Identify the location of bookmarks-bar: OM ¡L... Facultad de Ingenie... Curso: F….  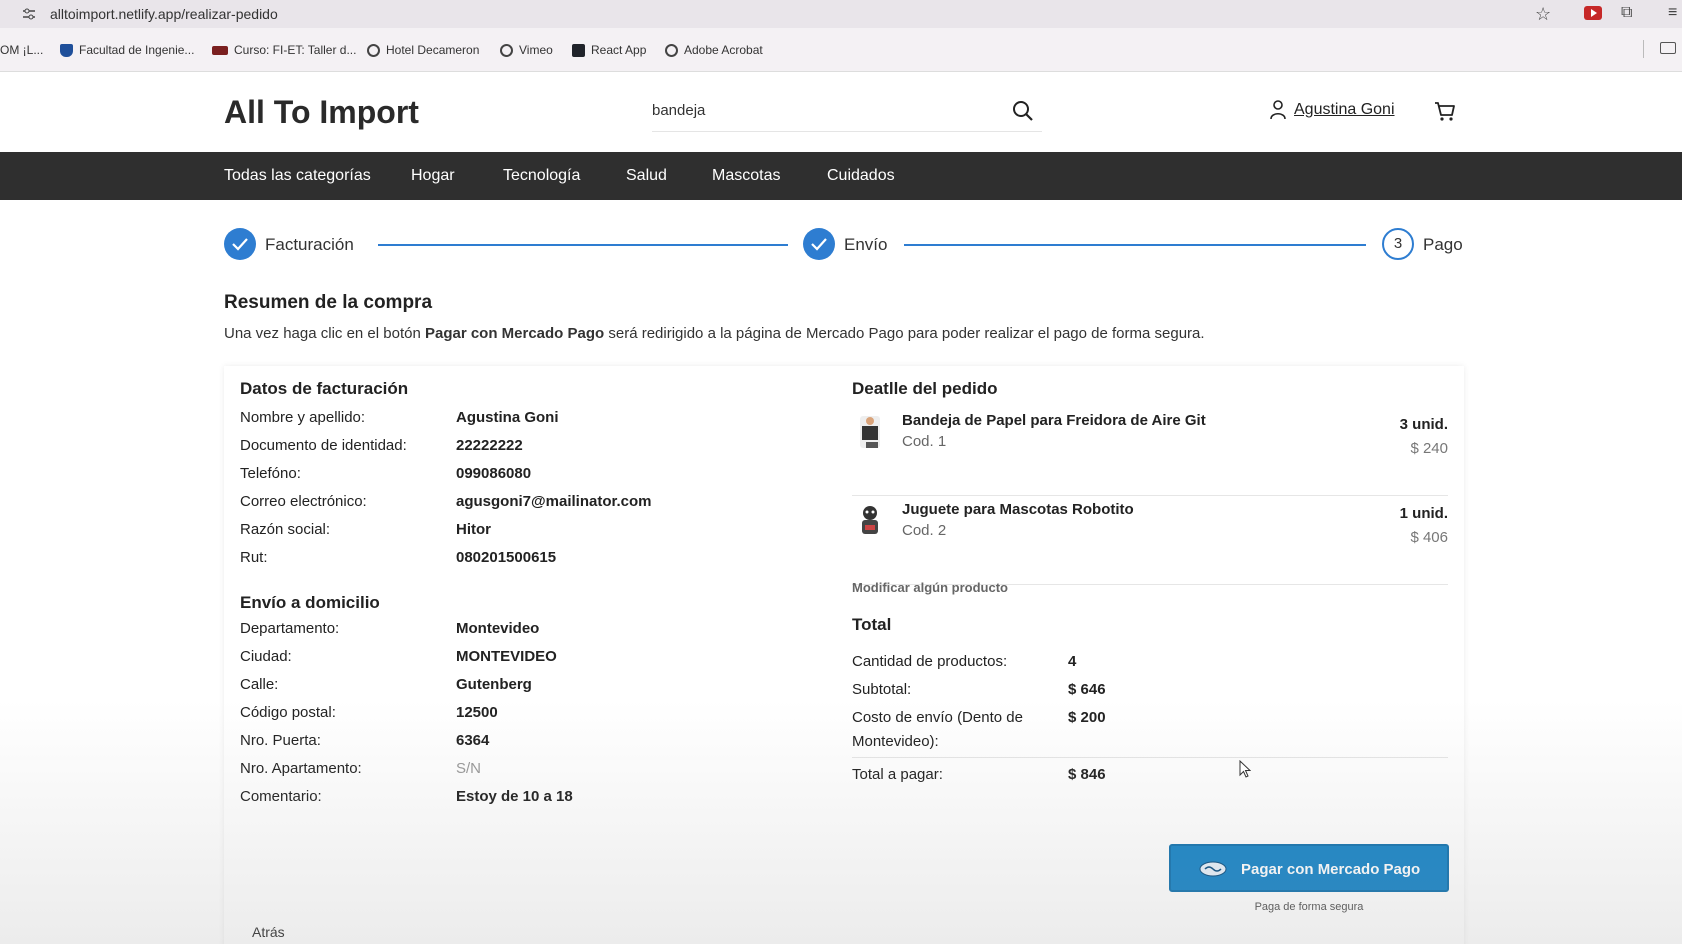
(841, 50).